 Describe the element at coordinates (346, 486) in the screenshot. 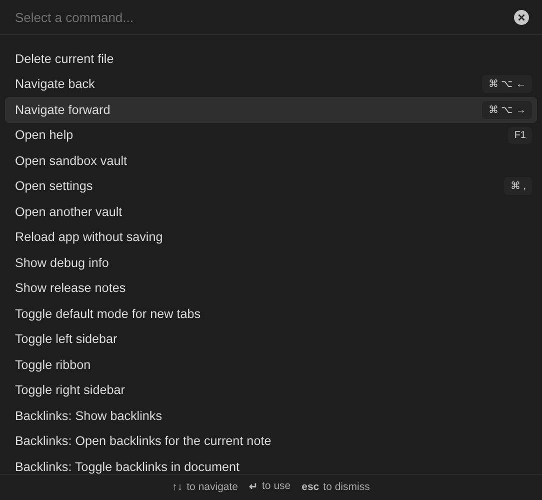

I see `instruction-text: to dismiss` at that location.